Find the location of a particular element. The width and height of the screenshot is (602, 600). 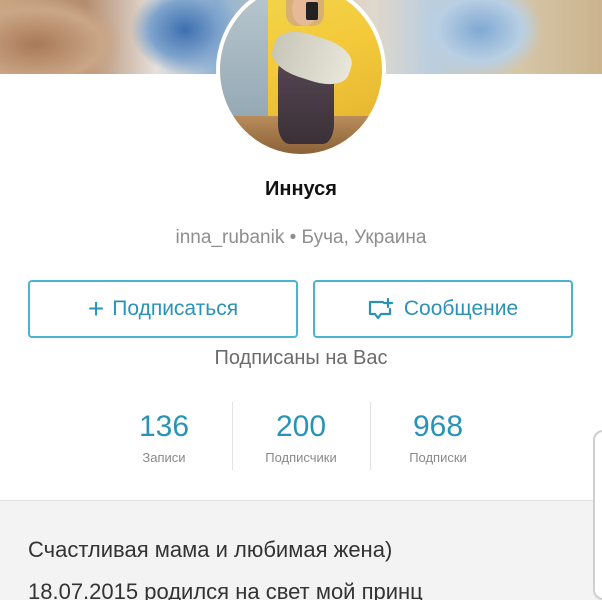

chat-bubble-plus-icon is located at coordinates (380, 309).